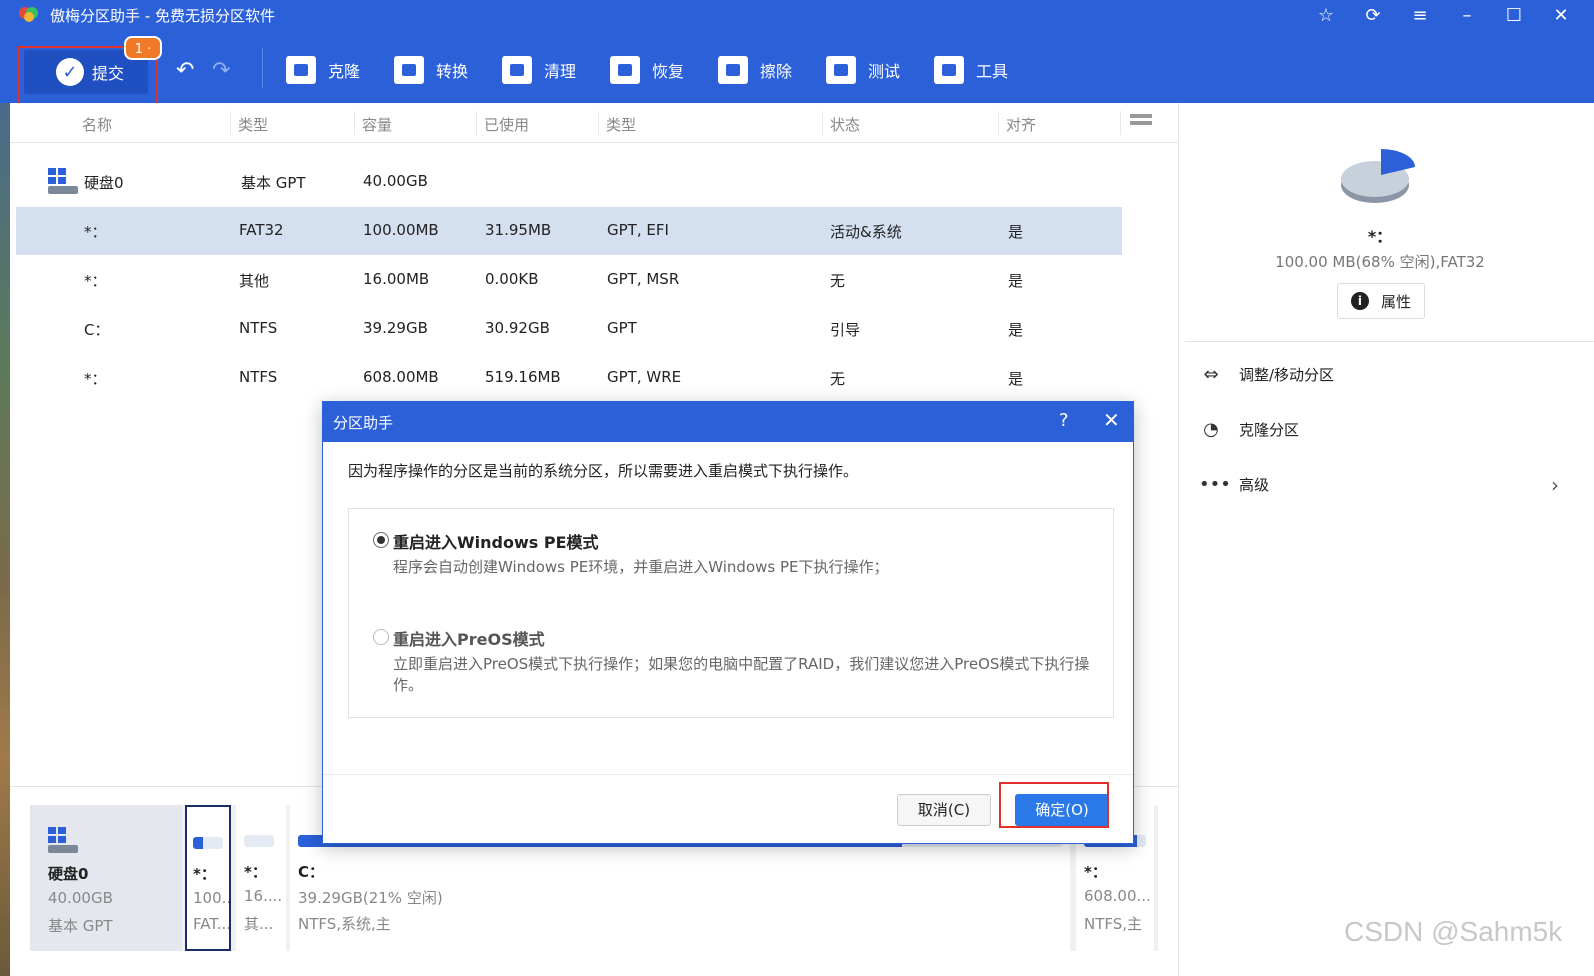 The image size is (1594, 976). I want to click on pending-ops-badge: 1 ·, so click(143, 48).